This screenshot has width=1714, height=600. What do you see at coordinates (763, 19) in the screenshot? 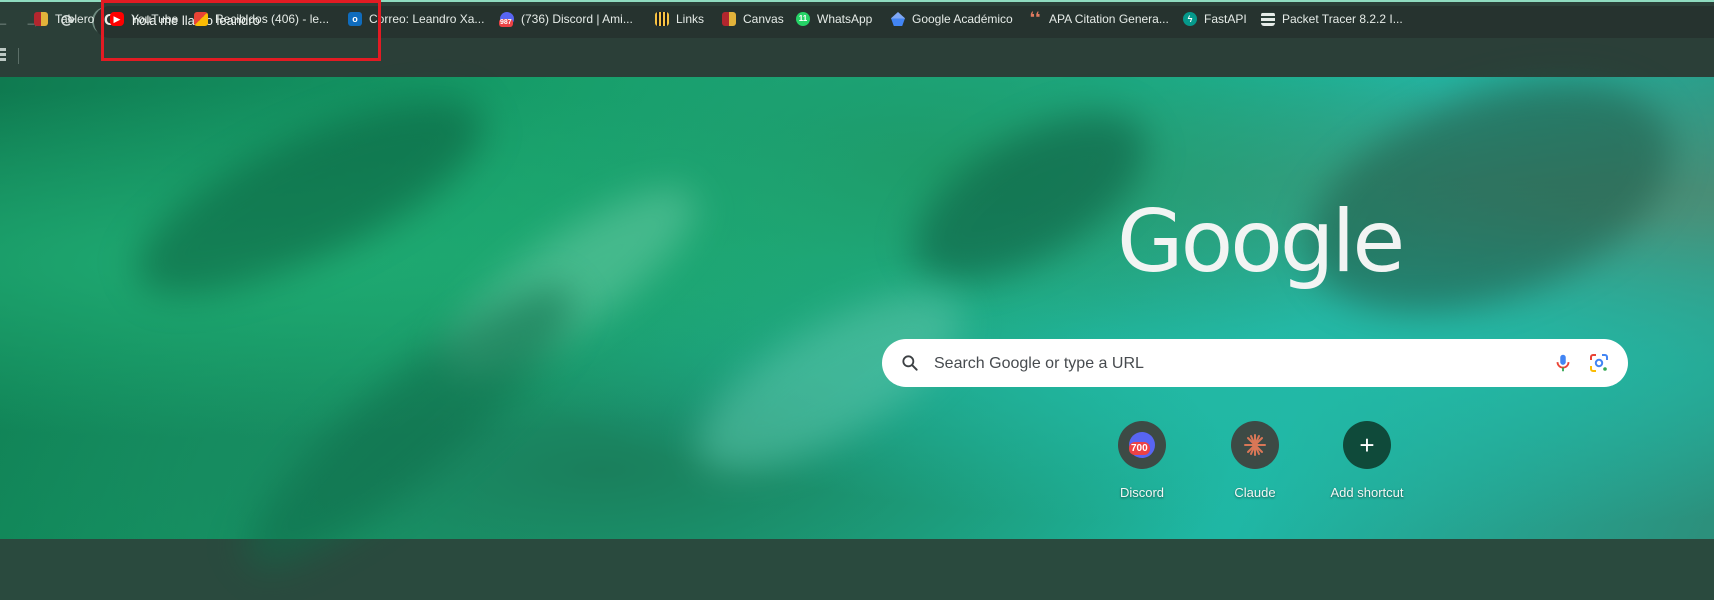
I see `bookmark-label: Canvas` at bounding box center [763, 19].